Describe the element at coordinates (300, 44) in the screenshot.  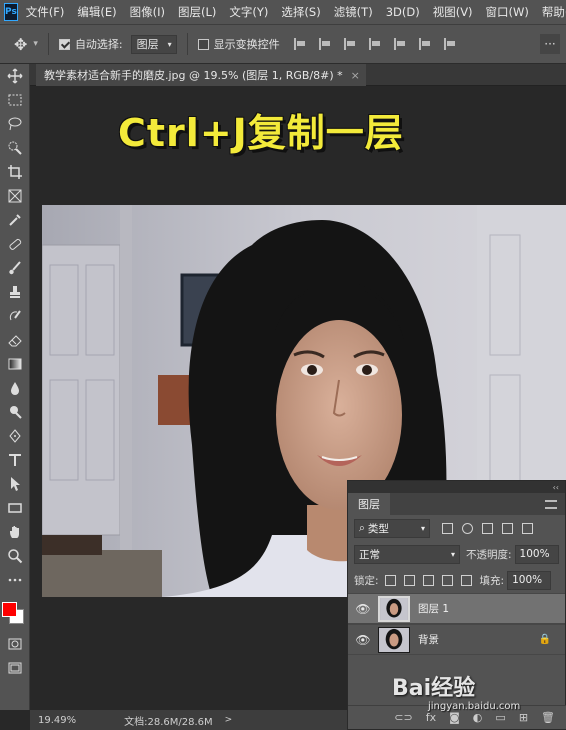
I see `align-left-icon` at that location.